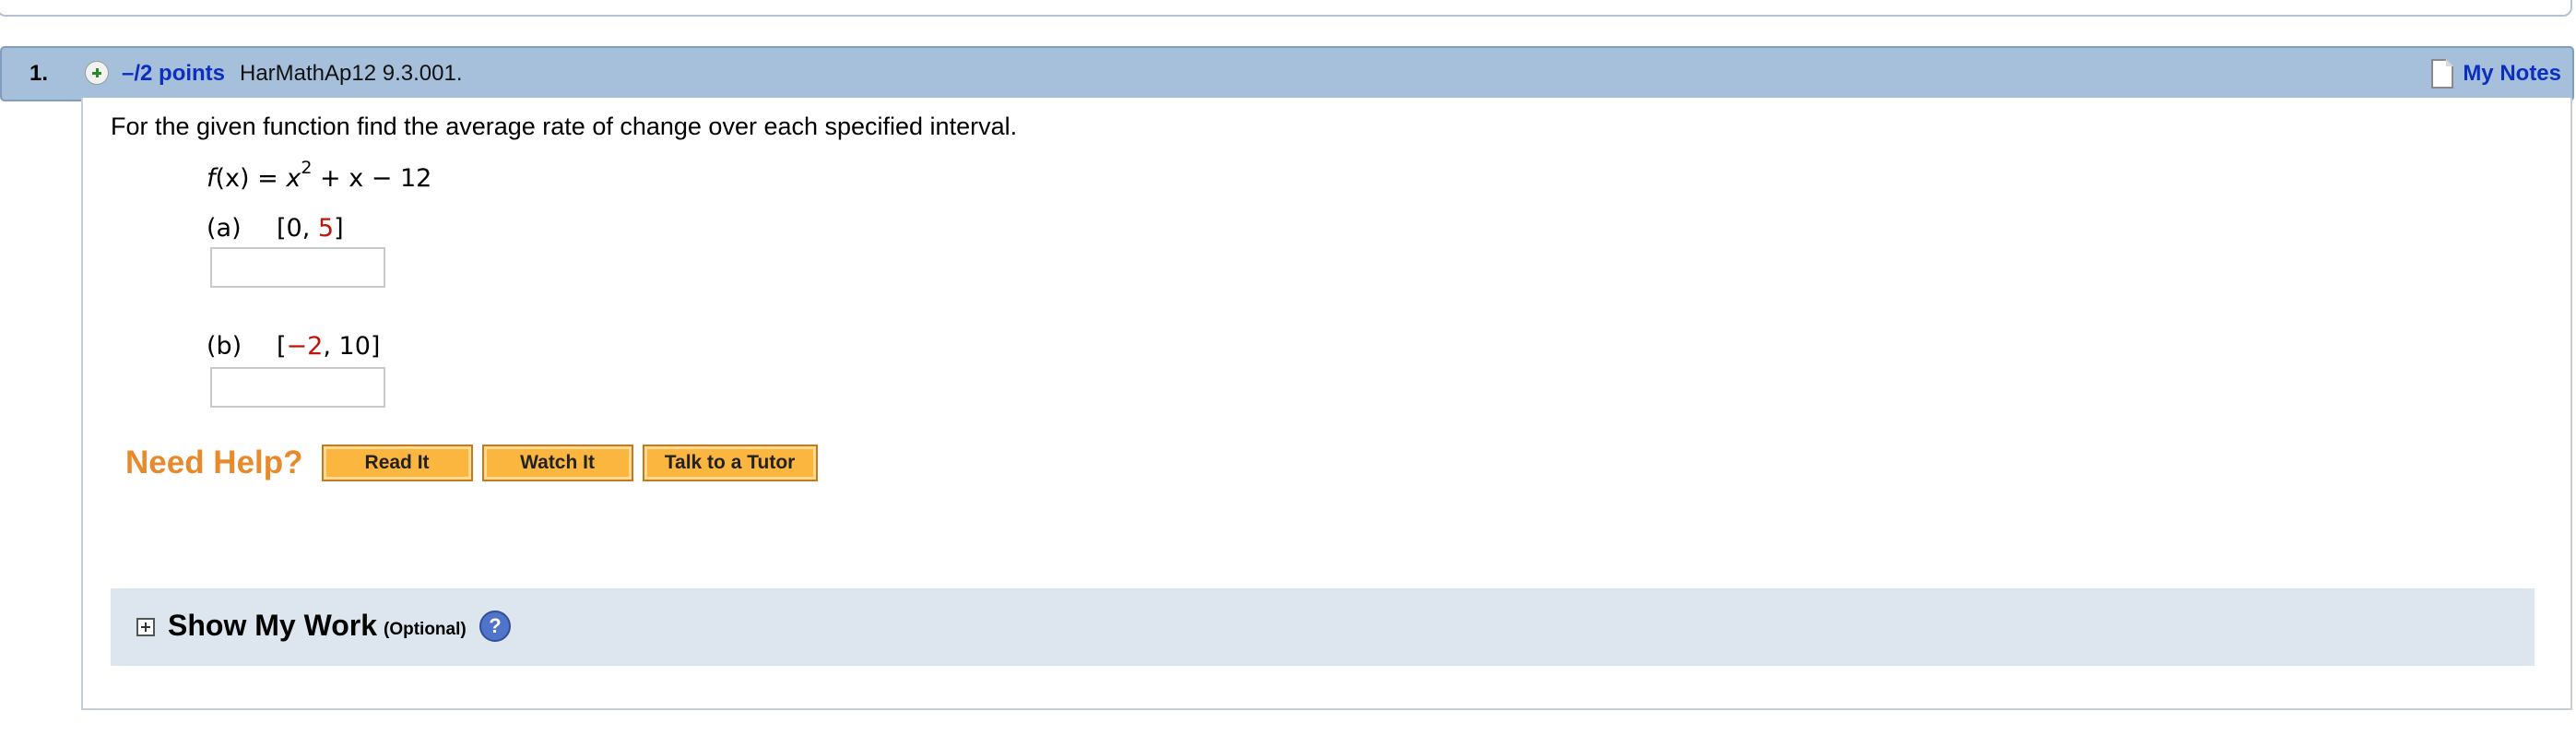  Describe the element at coordinates (293, 178) in the screenshot. I see `function-var: x` at that location.